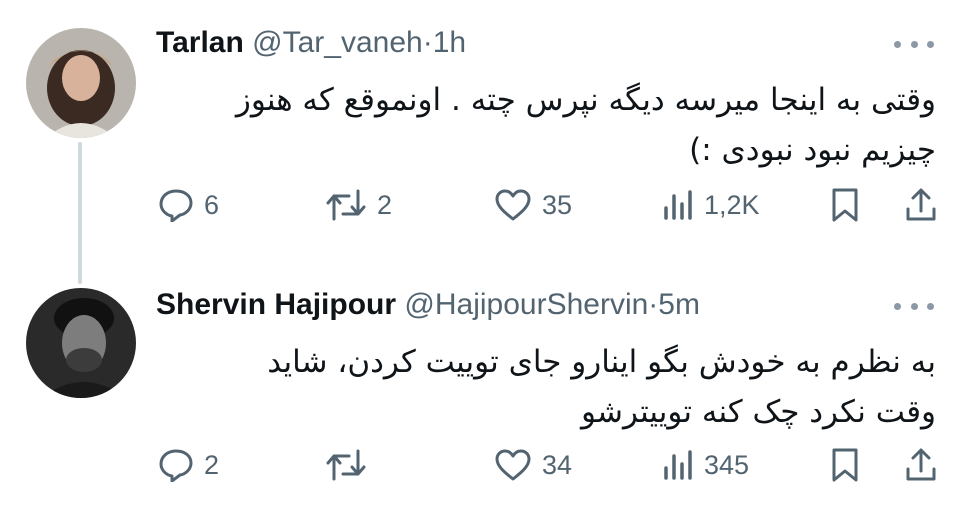  Describe the element at coordinates (212, 204) in the screenshot. I see `reply-count: 6` at that location.